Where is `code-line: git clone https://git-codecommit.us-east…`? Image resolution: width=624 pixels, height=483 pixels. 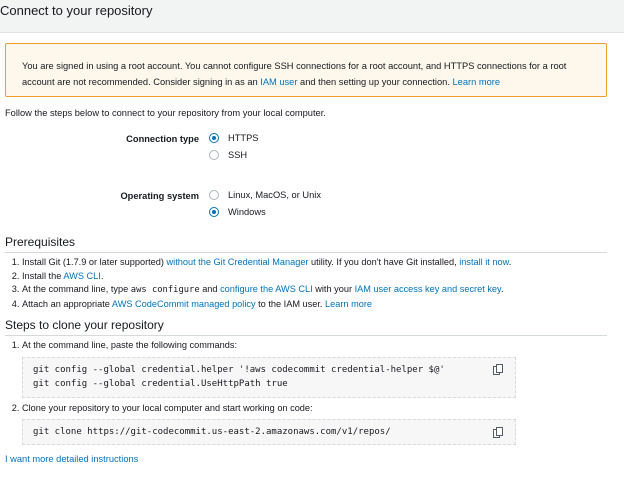 code-line: git clone https://git-codecommit.us-east… is located at coordinates (212, 432).